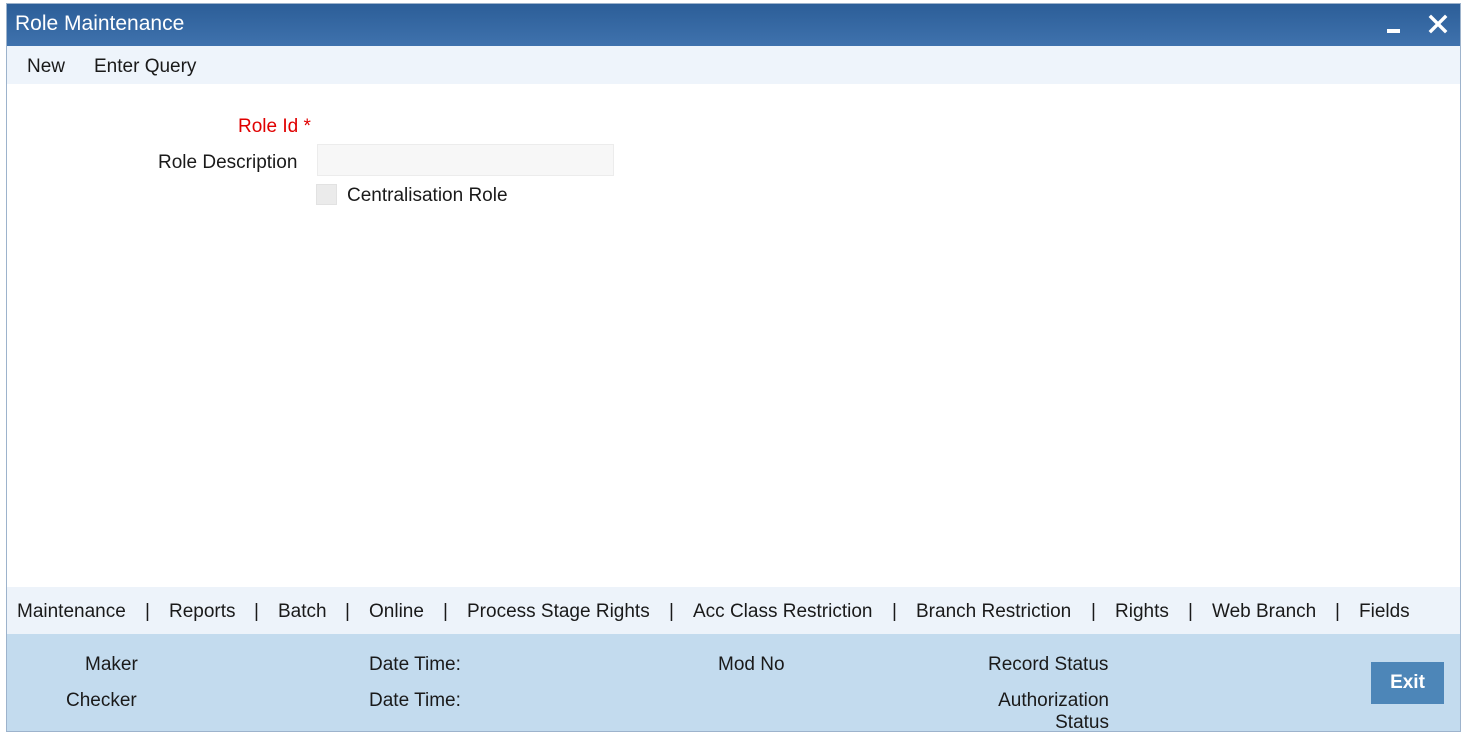 The height and width of the screenshot is (734, 1466). What do you see at coordinates (71, 612) in the screenshot?
I see `tab-maintenance: Maintenance` at bounding box center [71, 612].